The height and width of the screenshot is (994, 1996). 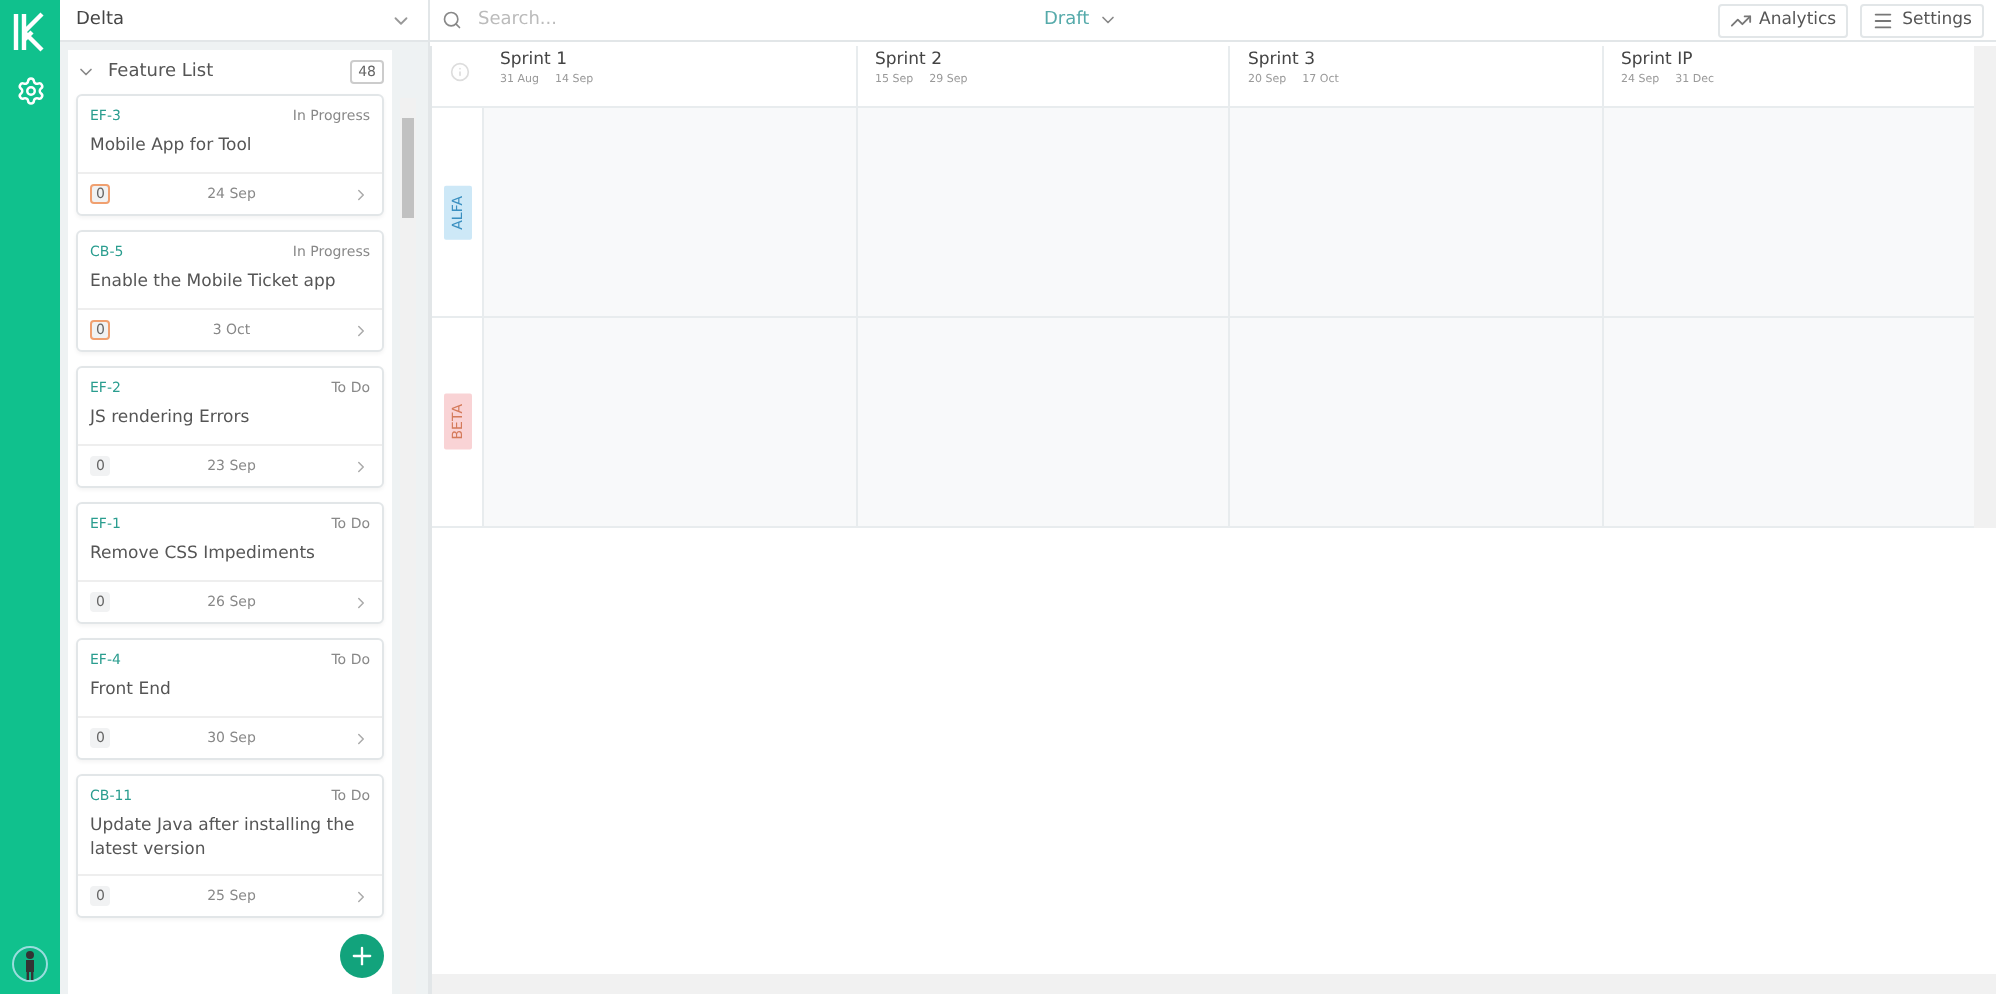 What do you see at coordinates (1783, 20) in the screenshot?
I see `analytics-button: Analytics` at bounding box center [1783, 20].